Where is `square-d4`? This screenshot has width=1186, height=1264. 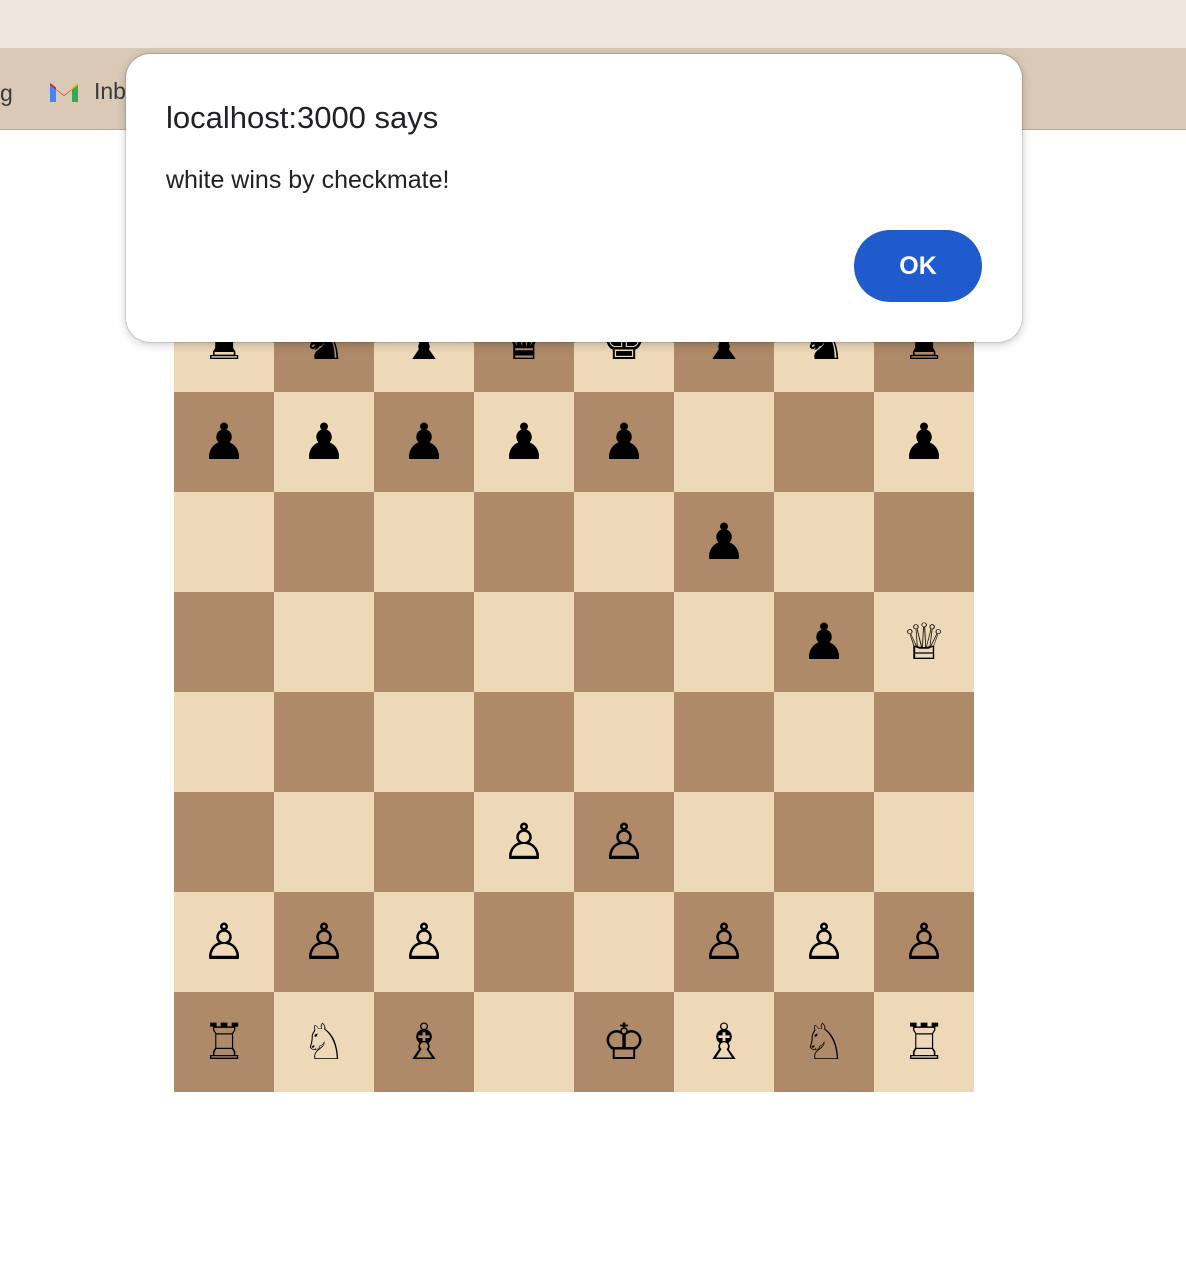
square-d4 is located at coordinates (524, 742).